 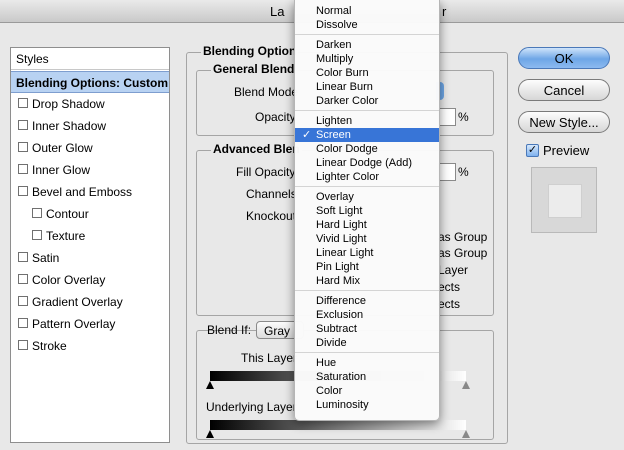 What do you see at coordinates (338, 425) in the screenshot?
I see `underlying-layer-gradient` at bounding box center [338, 425].